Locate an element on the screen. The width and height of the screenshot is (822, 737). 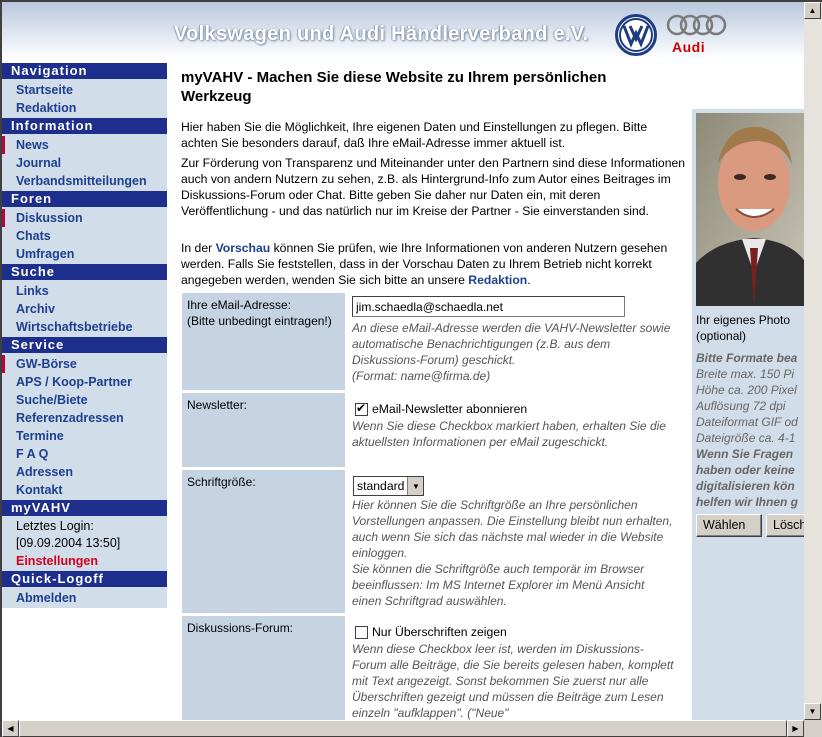
sidebar-item-news: News is located at coordinates (84, 145).